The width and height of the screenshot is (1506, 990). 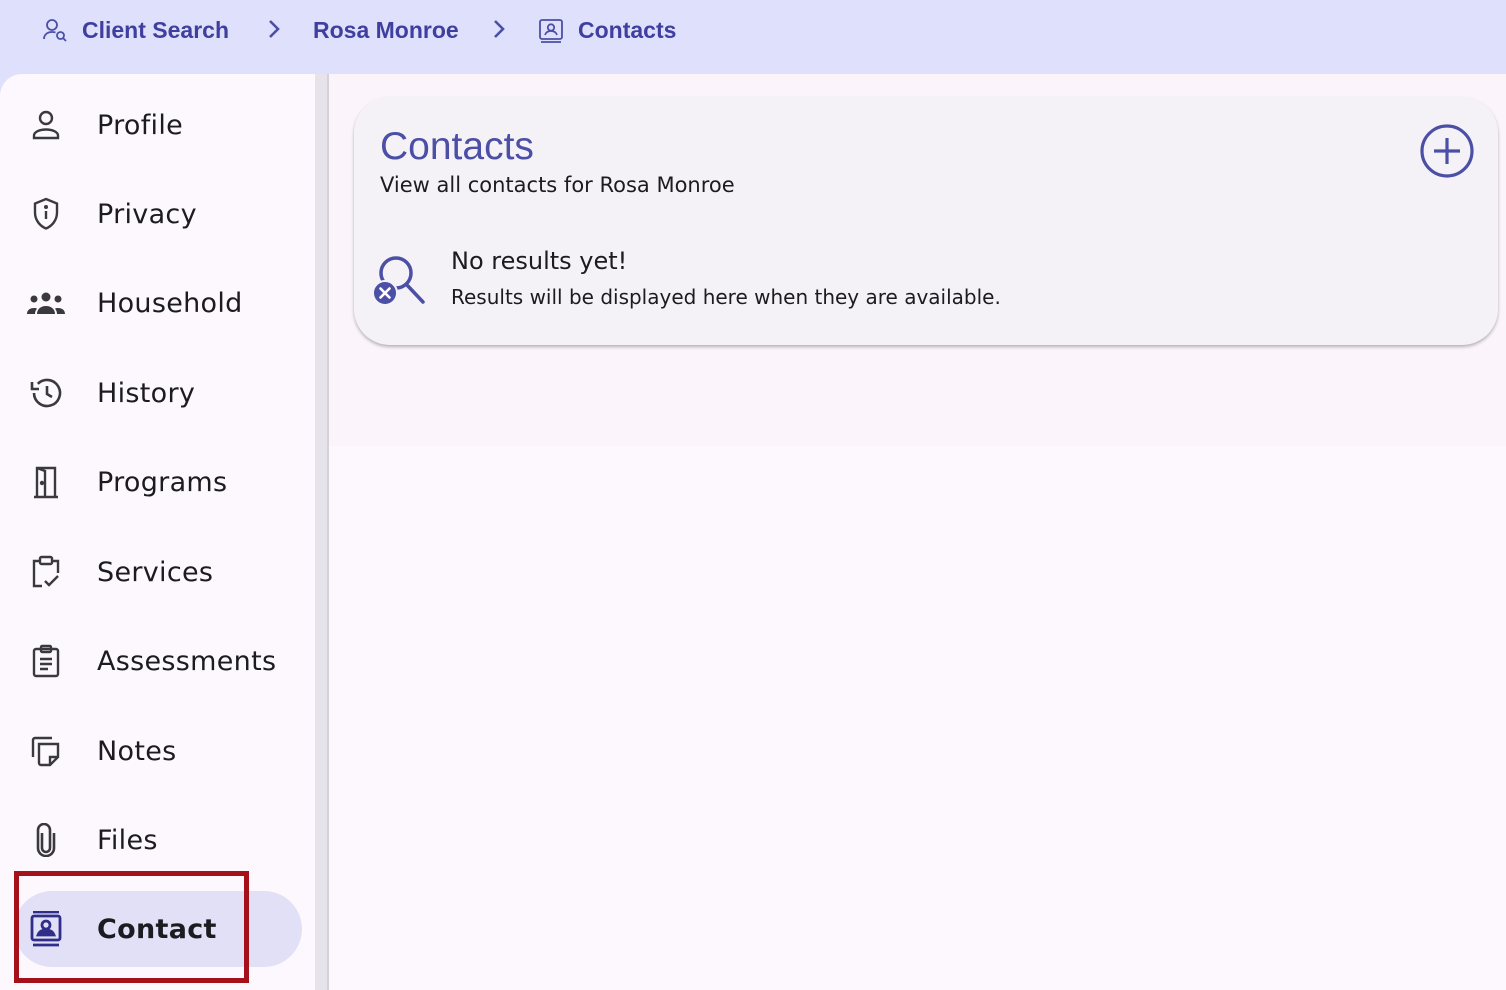 I want to click on page-subtitle: View all contacts for Rosa Monroe, so click(x=557, y=185).